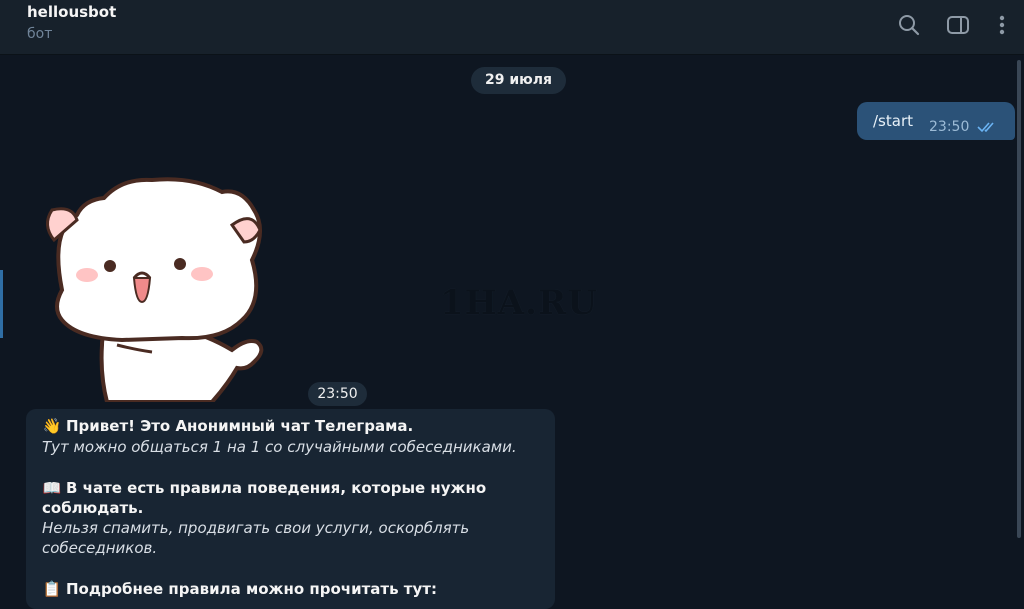 The height and width of the screenshot is (609, 1024). I want to click on chat-header: hellousbot бот, so click(512, 27).